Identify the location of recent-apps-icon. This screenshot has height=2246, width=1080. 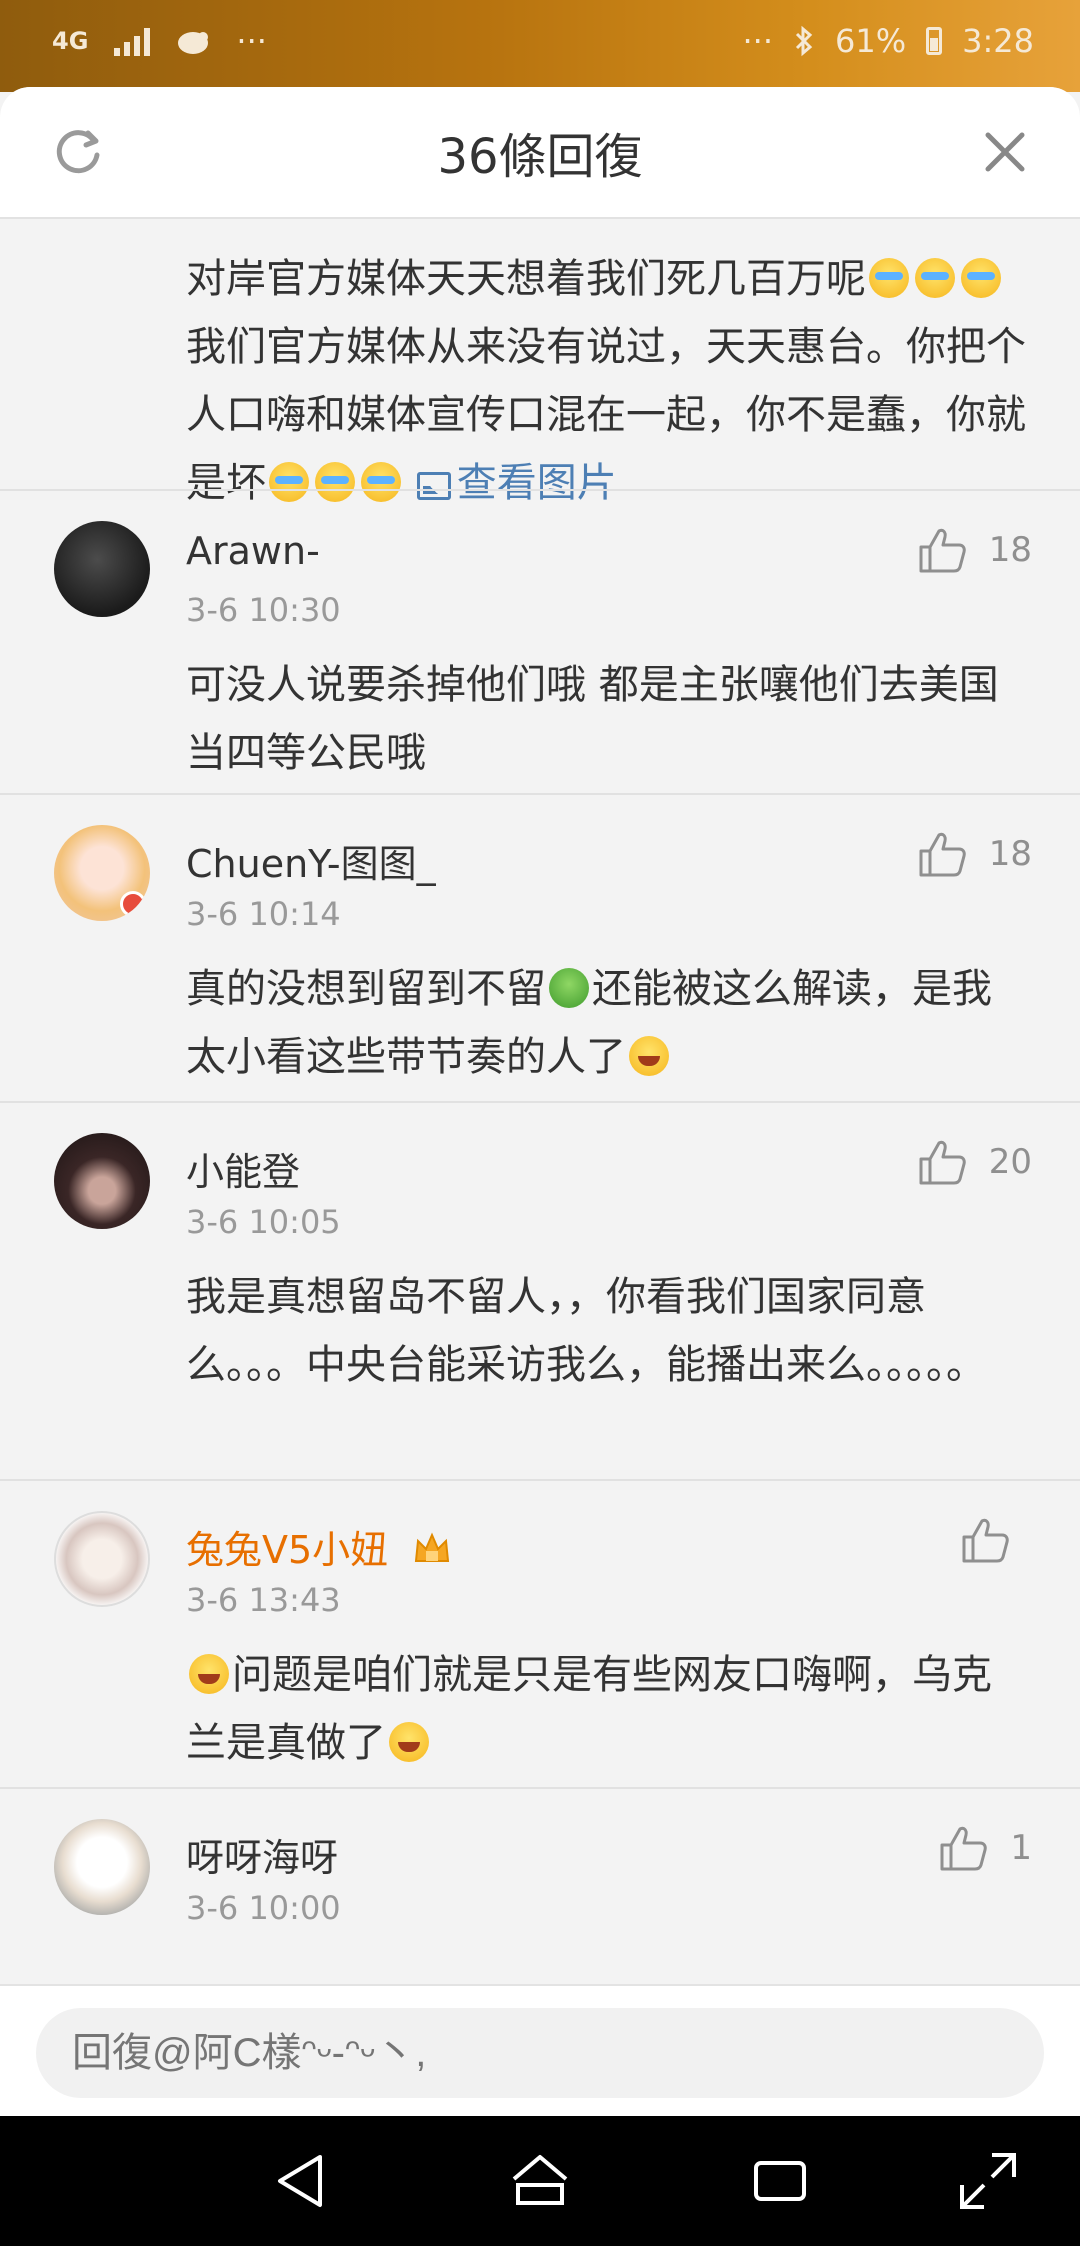
(780, 2181).